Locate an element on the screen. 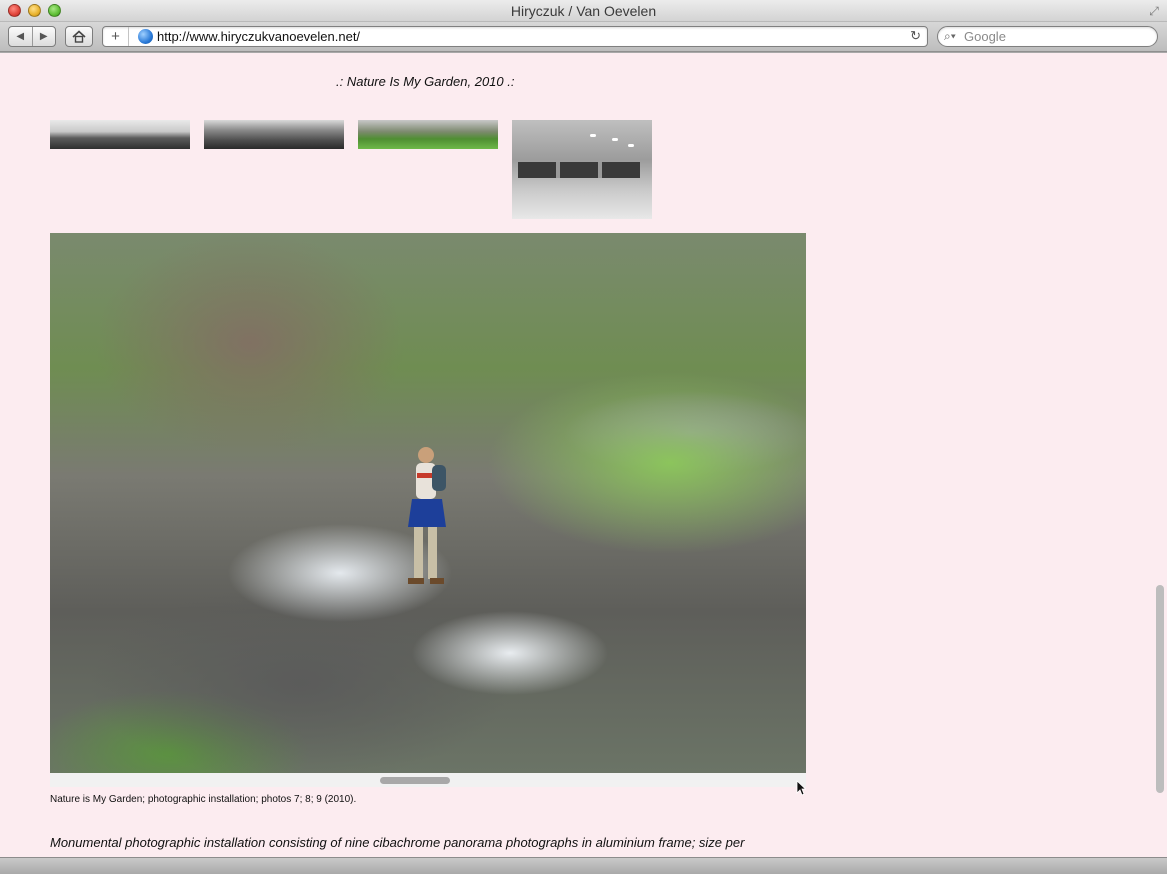  forward-button: ▶ is located at coordinates (43, 36).